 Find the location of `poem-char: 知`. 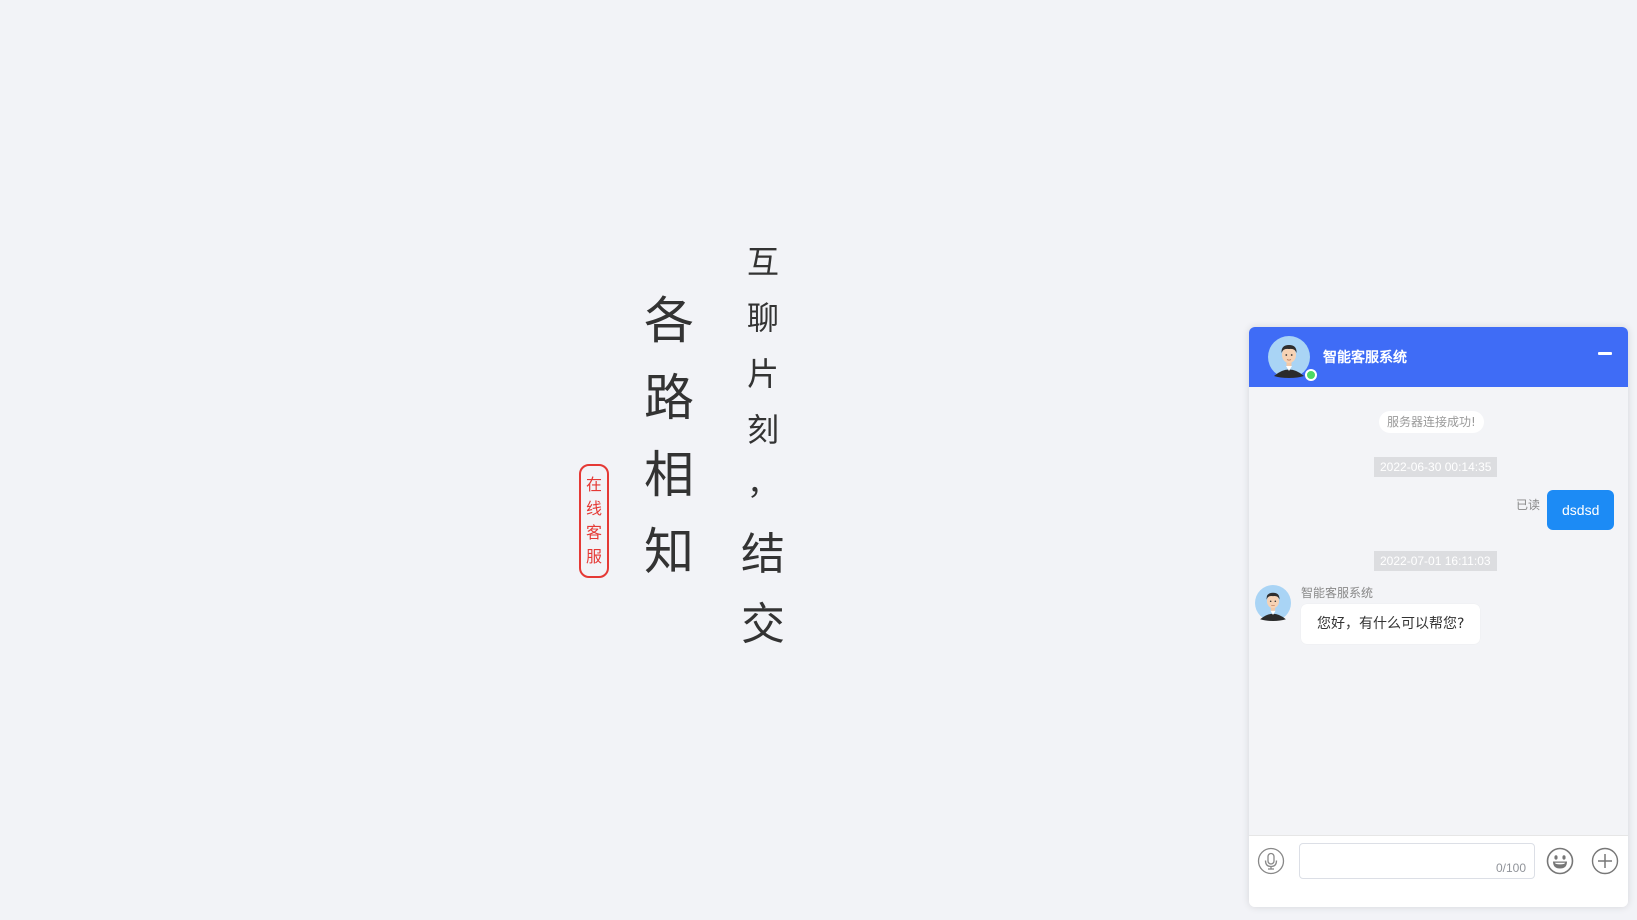

poem-char: 知 is located at coordinates (669, 552).